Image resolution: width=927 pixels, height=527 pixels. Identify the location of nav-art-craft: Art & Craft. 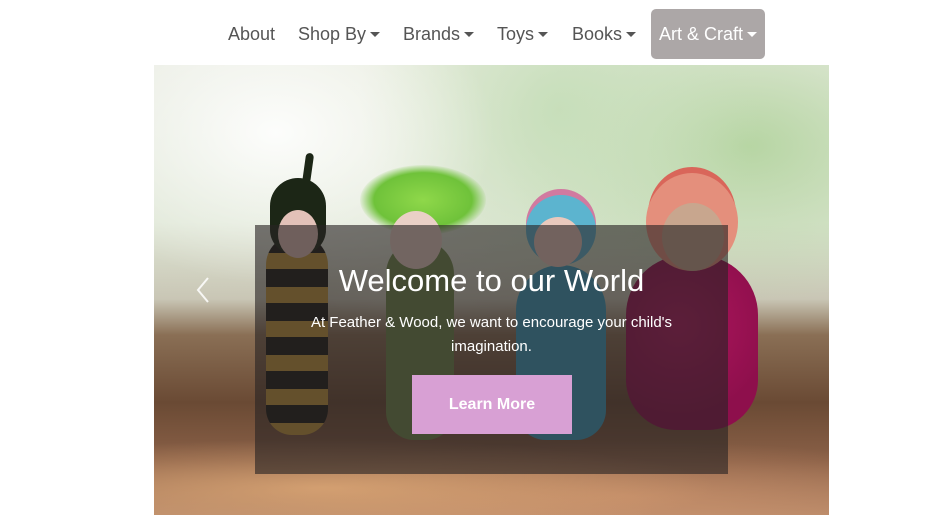
(708, 34).